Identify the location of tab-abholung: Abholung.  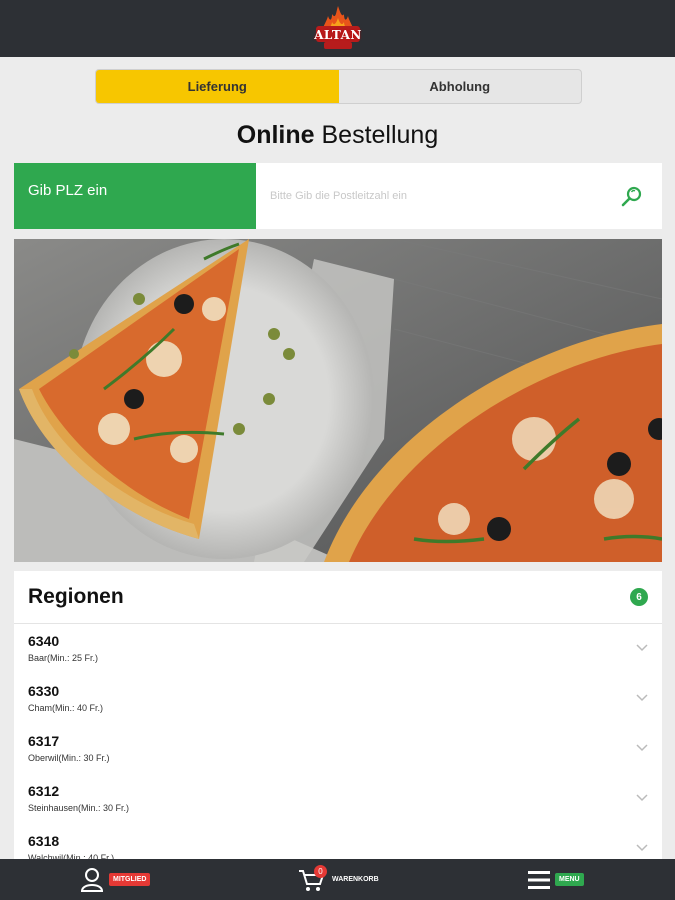
(460, 86).